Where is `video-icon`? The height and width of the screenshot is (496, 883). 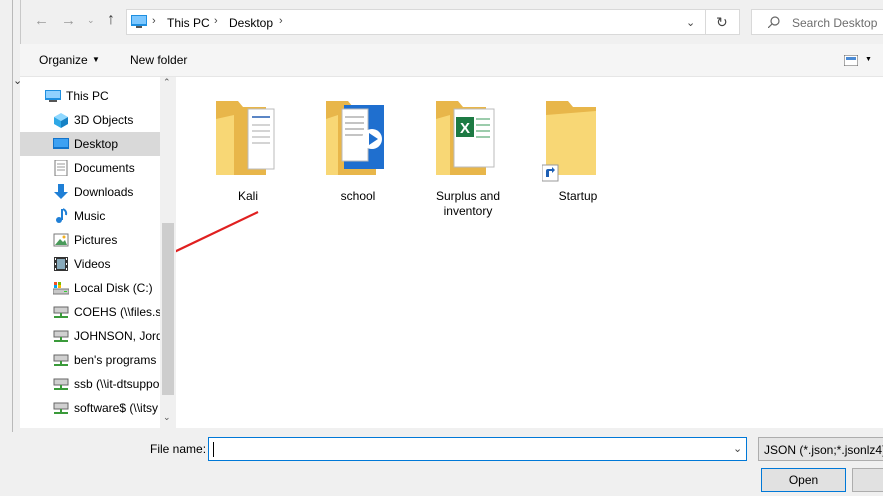 video-icon is located at coordinates (61, 264).